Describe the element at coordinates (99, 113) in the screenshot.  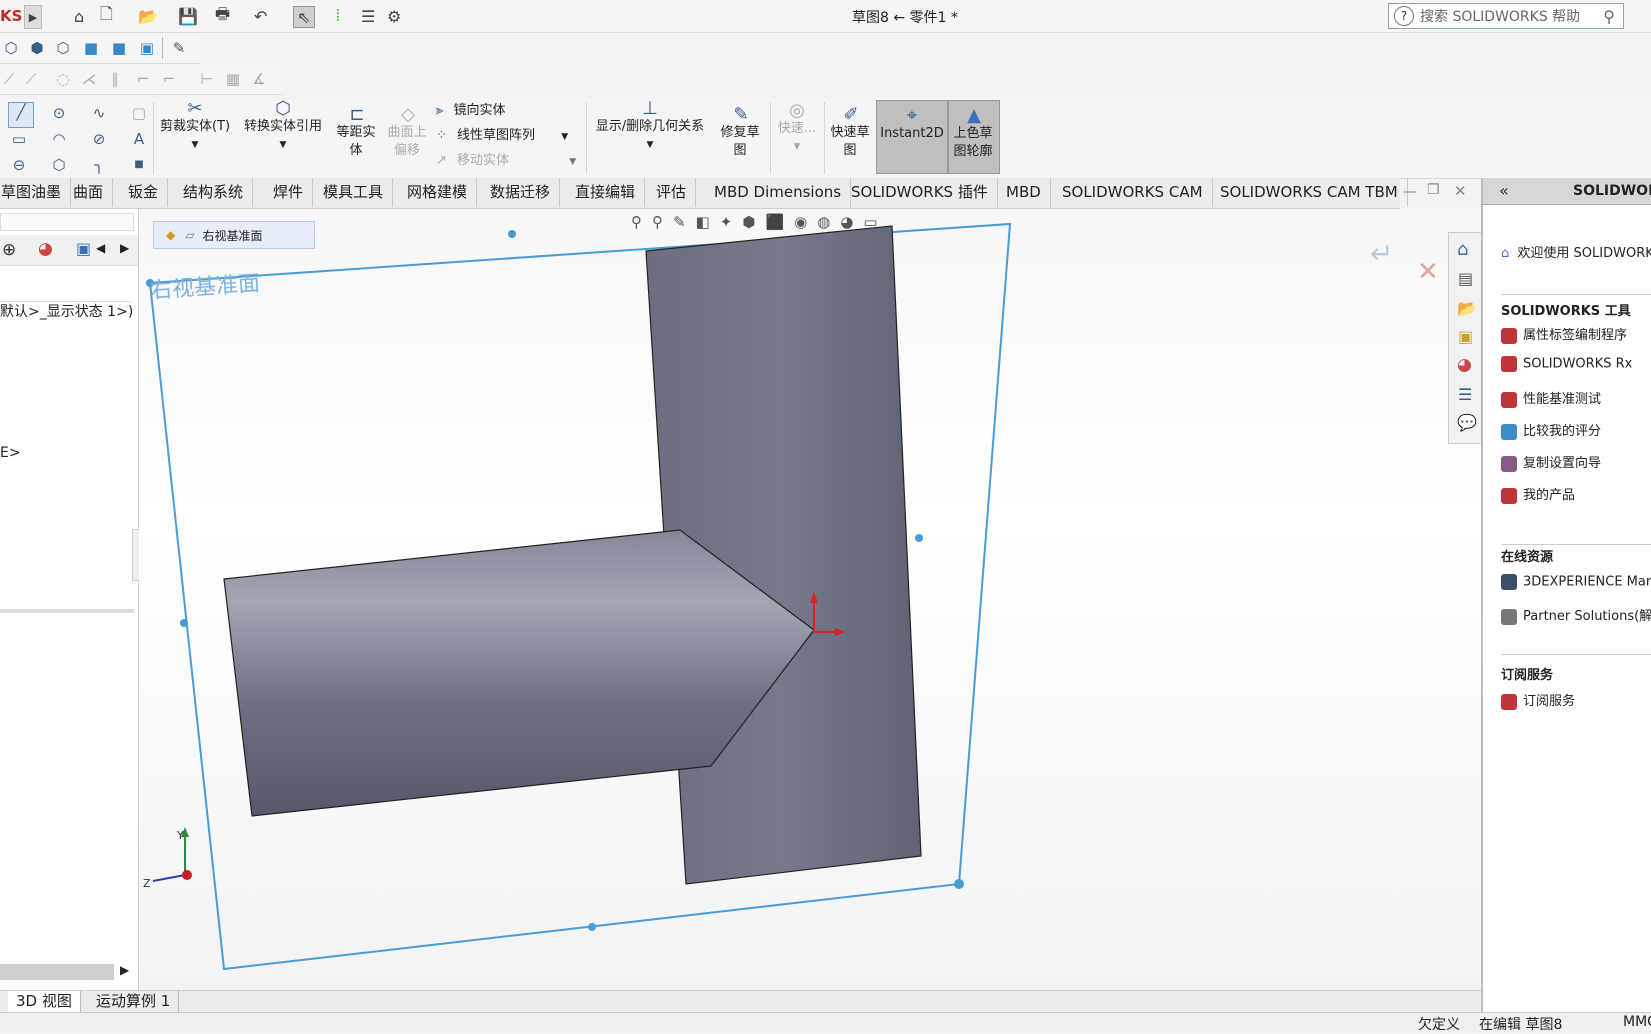
I see `spline-icon: ∿` at that location.